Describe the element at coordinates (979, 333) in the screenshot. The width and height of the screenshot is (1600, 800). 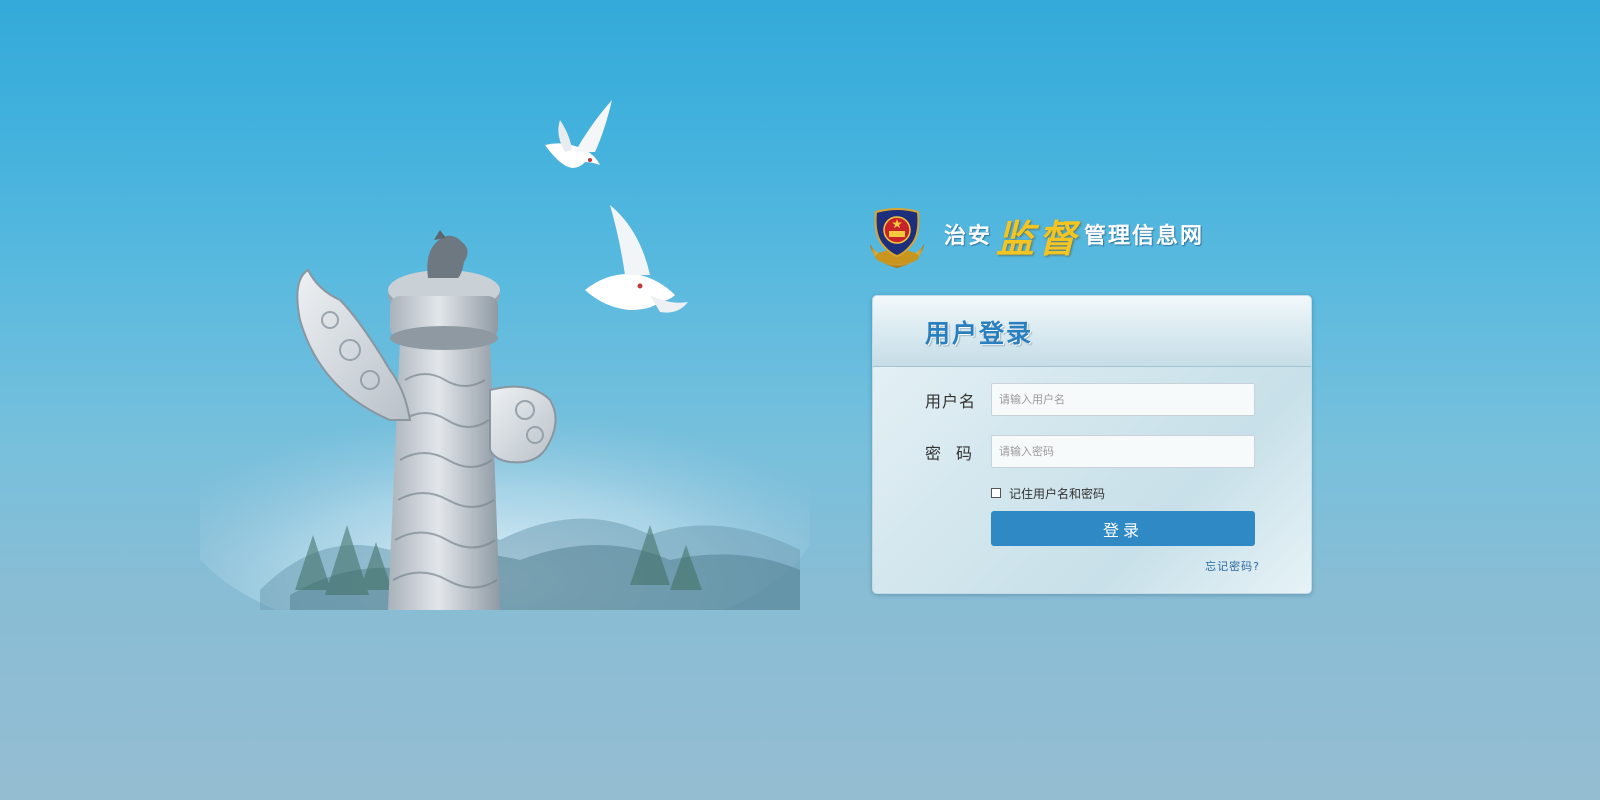
I see `login-title: 用户登录` at that location.